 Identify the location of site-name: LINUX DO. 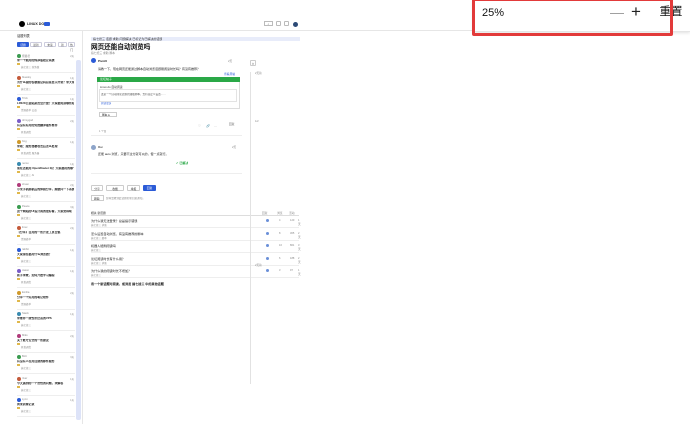
(35, 24).